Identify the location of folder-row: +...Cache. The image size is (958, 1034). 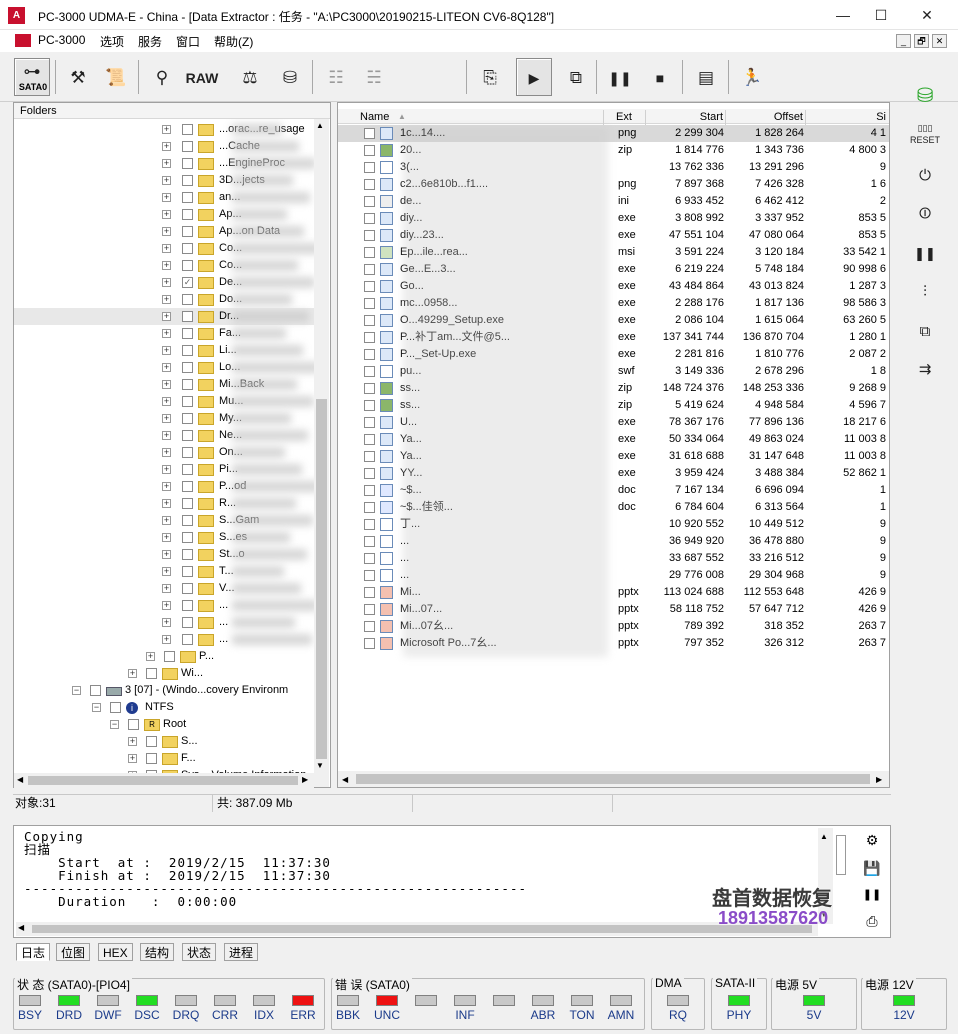
(164, 146).